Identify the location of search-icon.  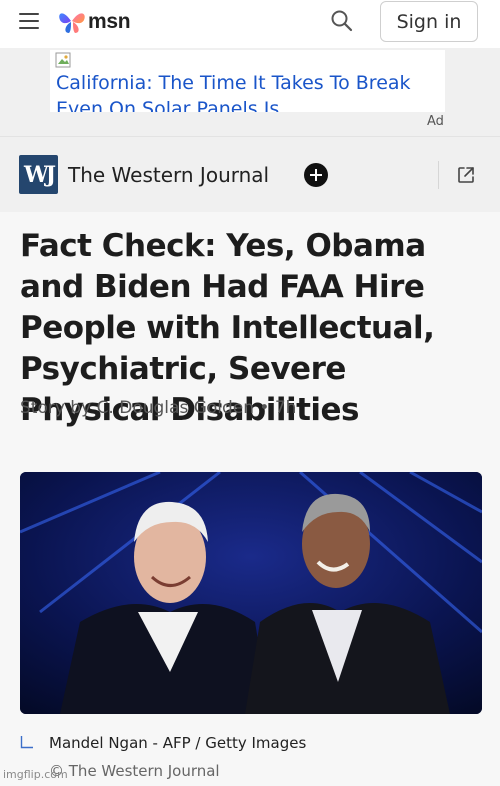
(342, 21).